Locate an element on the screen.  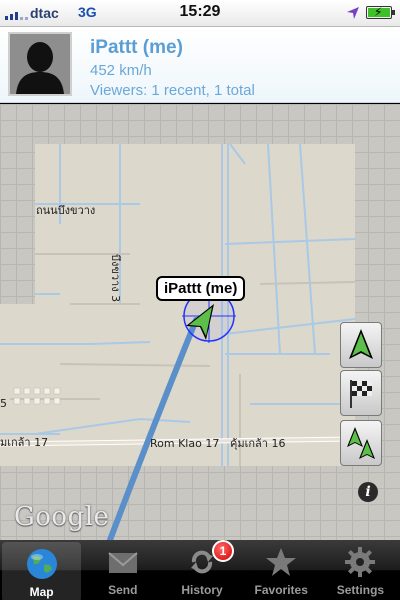
gear-icon is located at coordinates (360, 564).